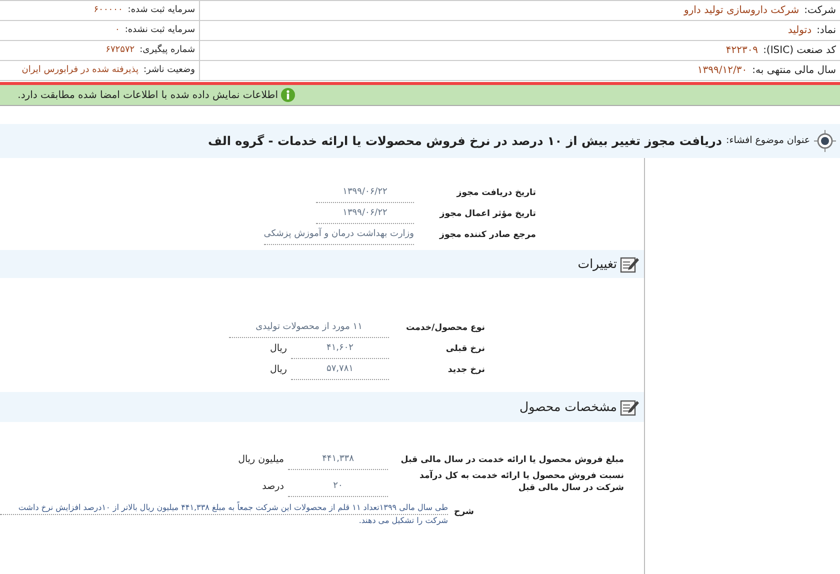 This screenshot has width=840, height=574. What do you see at coordinates (742, 51) in the screenshot?
I see `field-value: ۴۲۲۳۰۹` at bounding box center [742, 51].